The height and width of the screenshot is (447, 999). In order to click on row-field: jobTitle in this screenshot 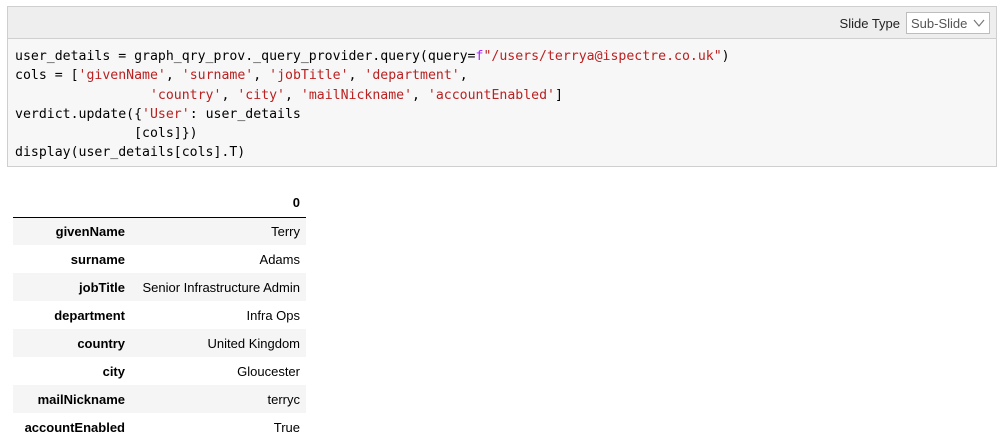, I will do `click(102, 287)`.